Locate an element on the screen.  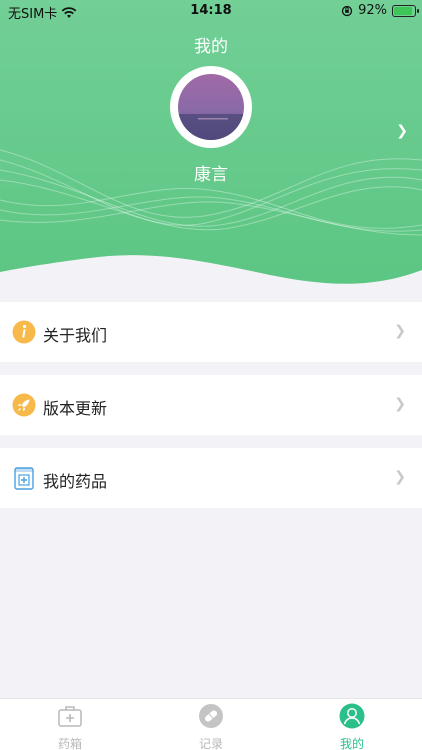
tab-records: 记录 is located at coordinates (211, 726).